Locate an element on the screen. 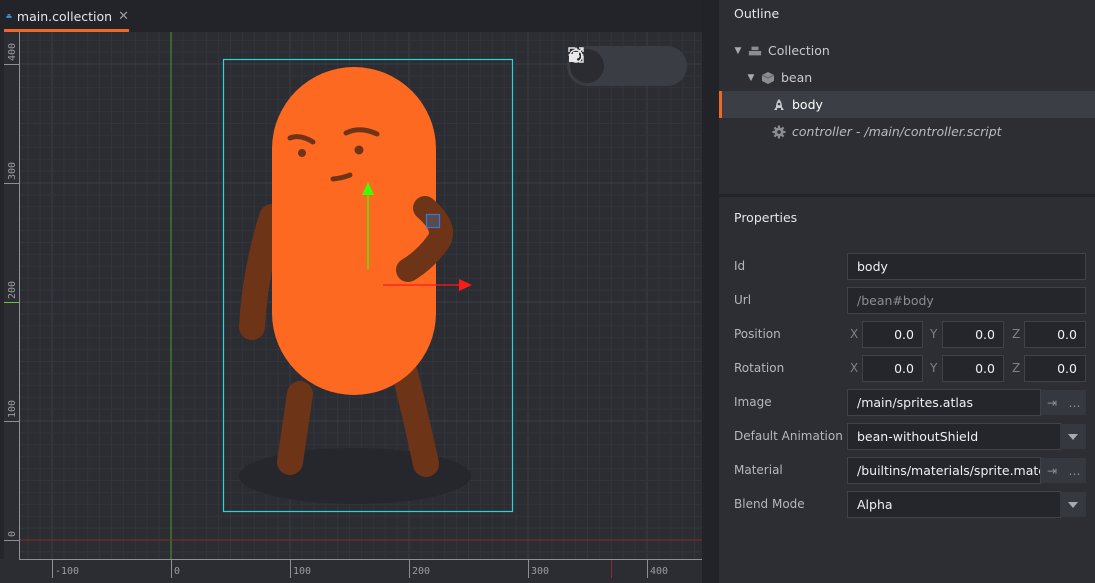 The image size is (1095, 583). outline-item-controller: controller - /main/controller.script is located at coordinates (907, 131).